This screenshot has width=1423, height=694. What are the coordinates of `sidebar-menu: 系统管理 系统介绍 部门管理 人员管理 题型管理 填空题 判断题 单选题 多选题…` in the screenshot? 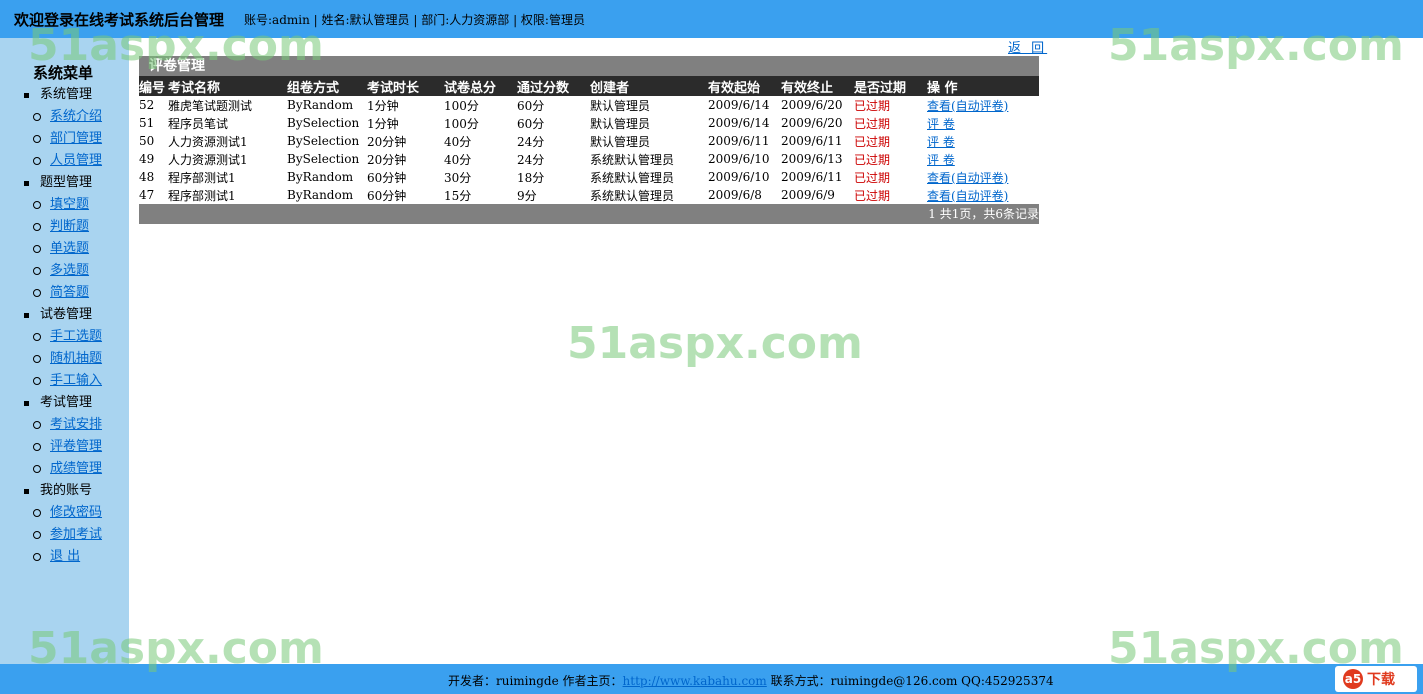 It's located at (64, 326).